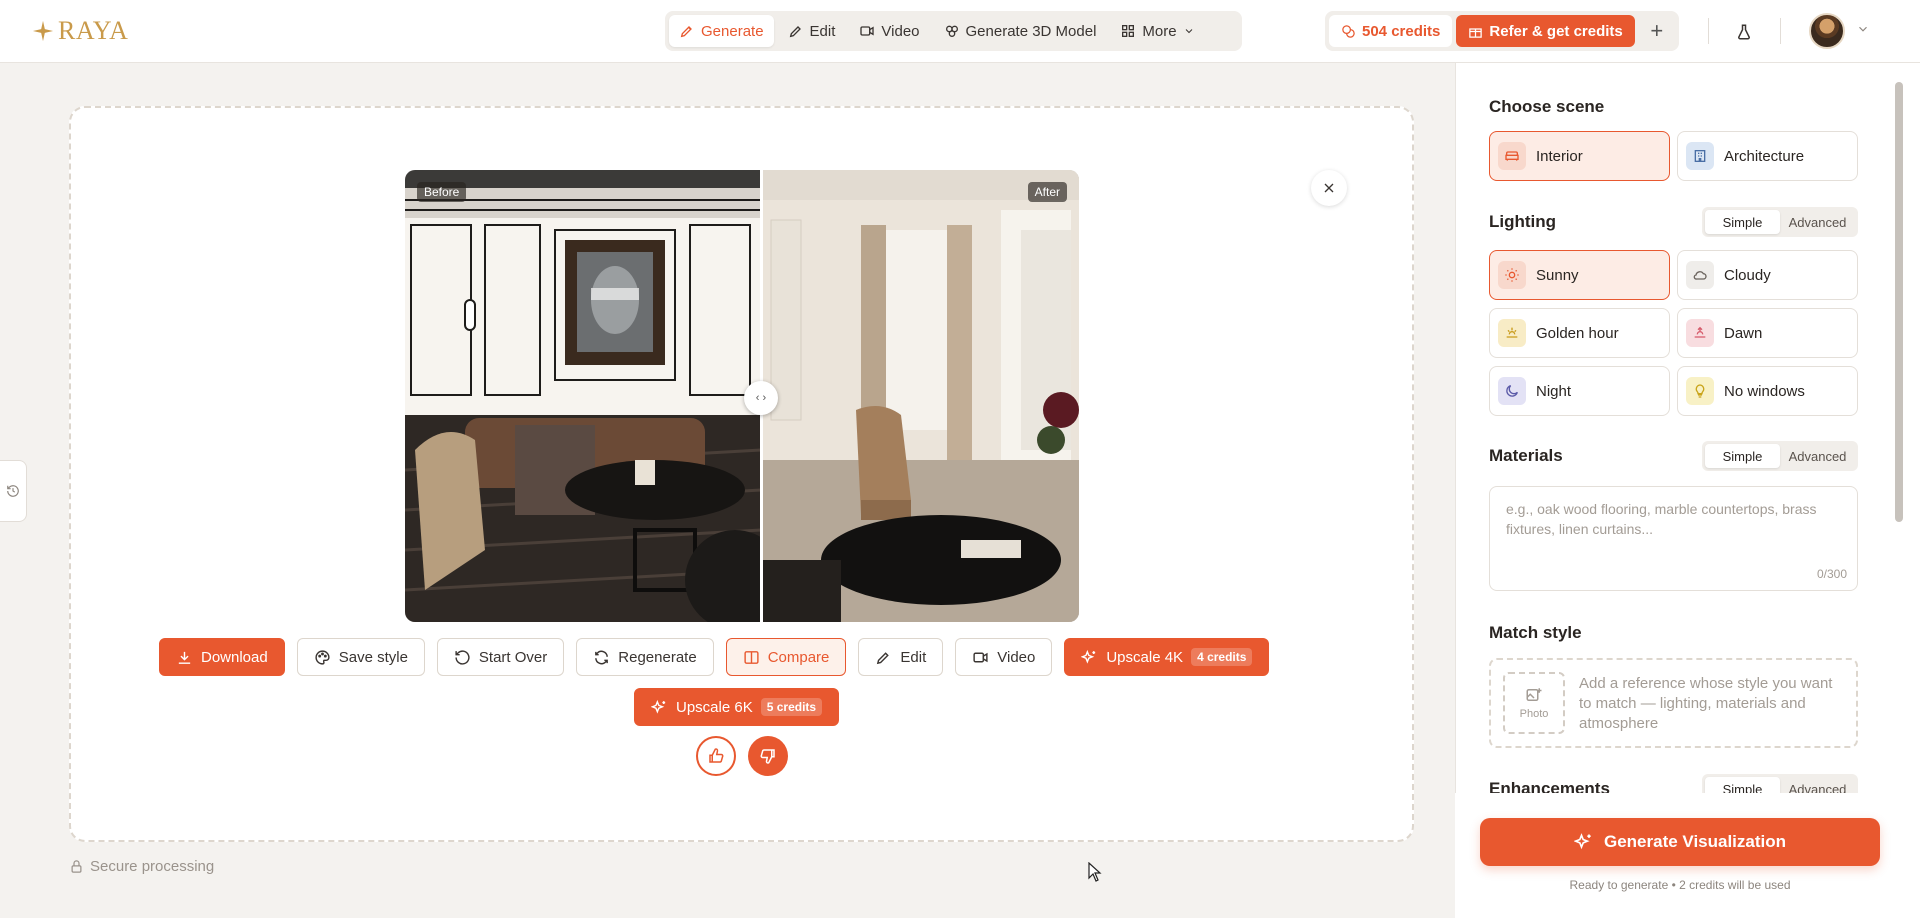  Describe the element at coordinates (1579, 156) in the screenshot. I see `scene-interior: Interior` at that location.